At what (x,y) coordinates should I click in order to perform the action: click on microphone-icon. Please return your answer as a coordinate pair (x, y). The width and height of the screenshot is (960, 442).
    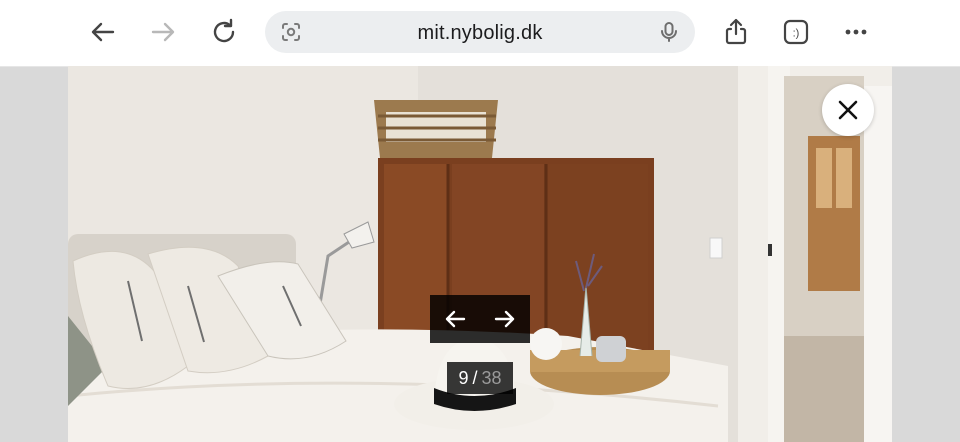
    Looking at the image, I should click on (669, 32).